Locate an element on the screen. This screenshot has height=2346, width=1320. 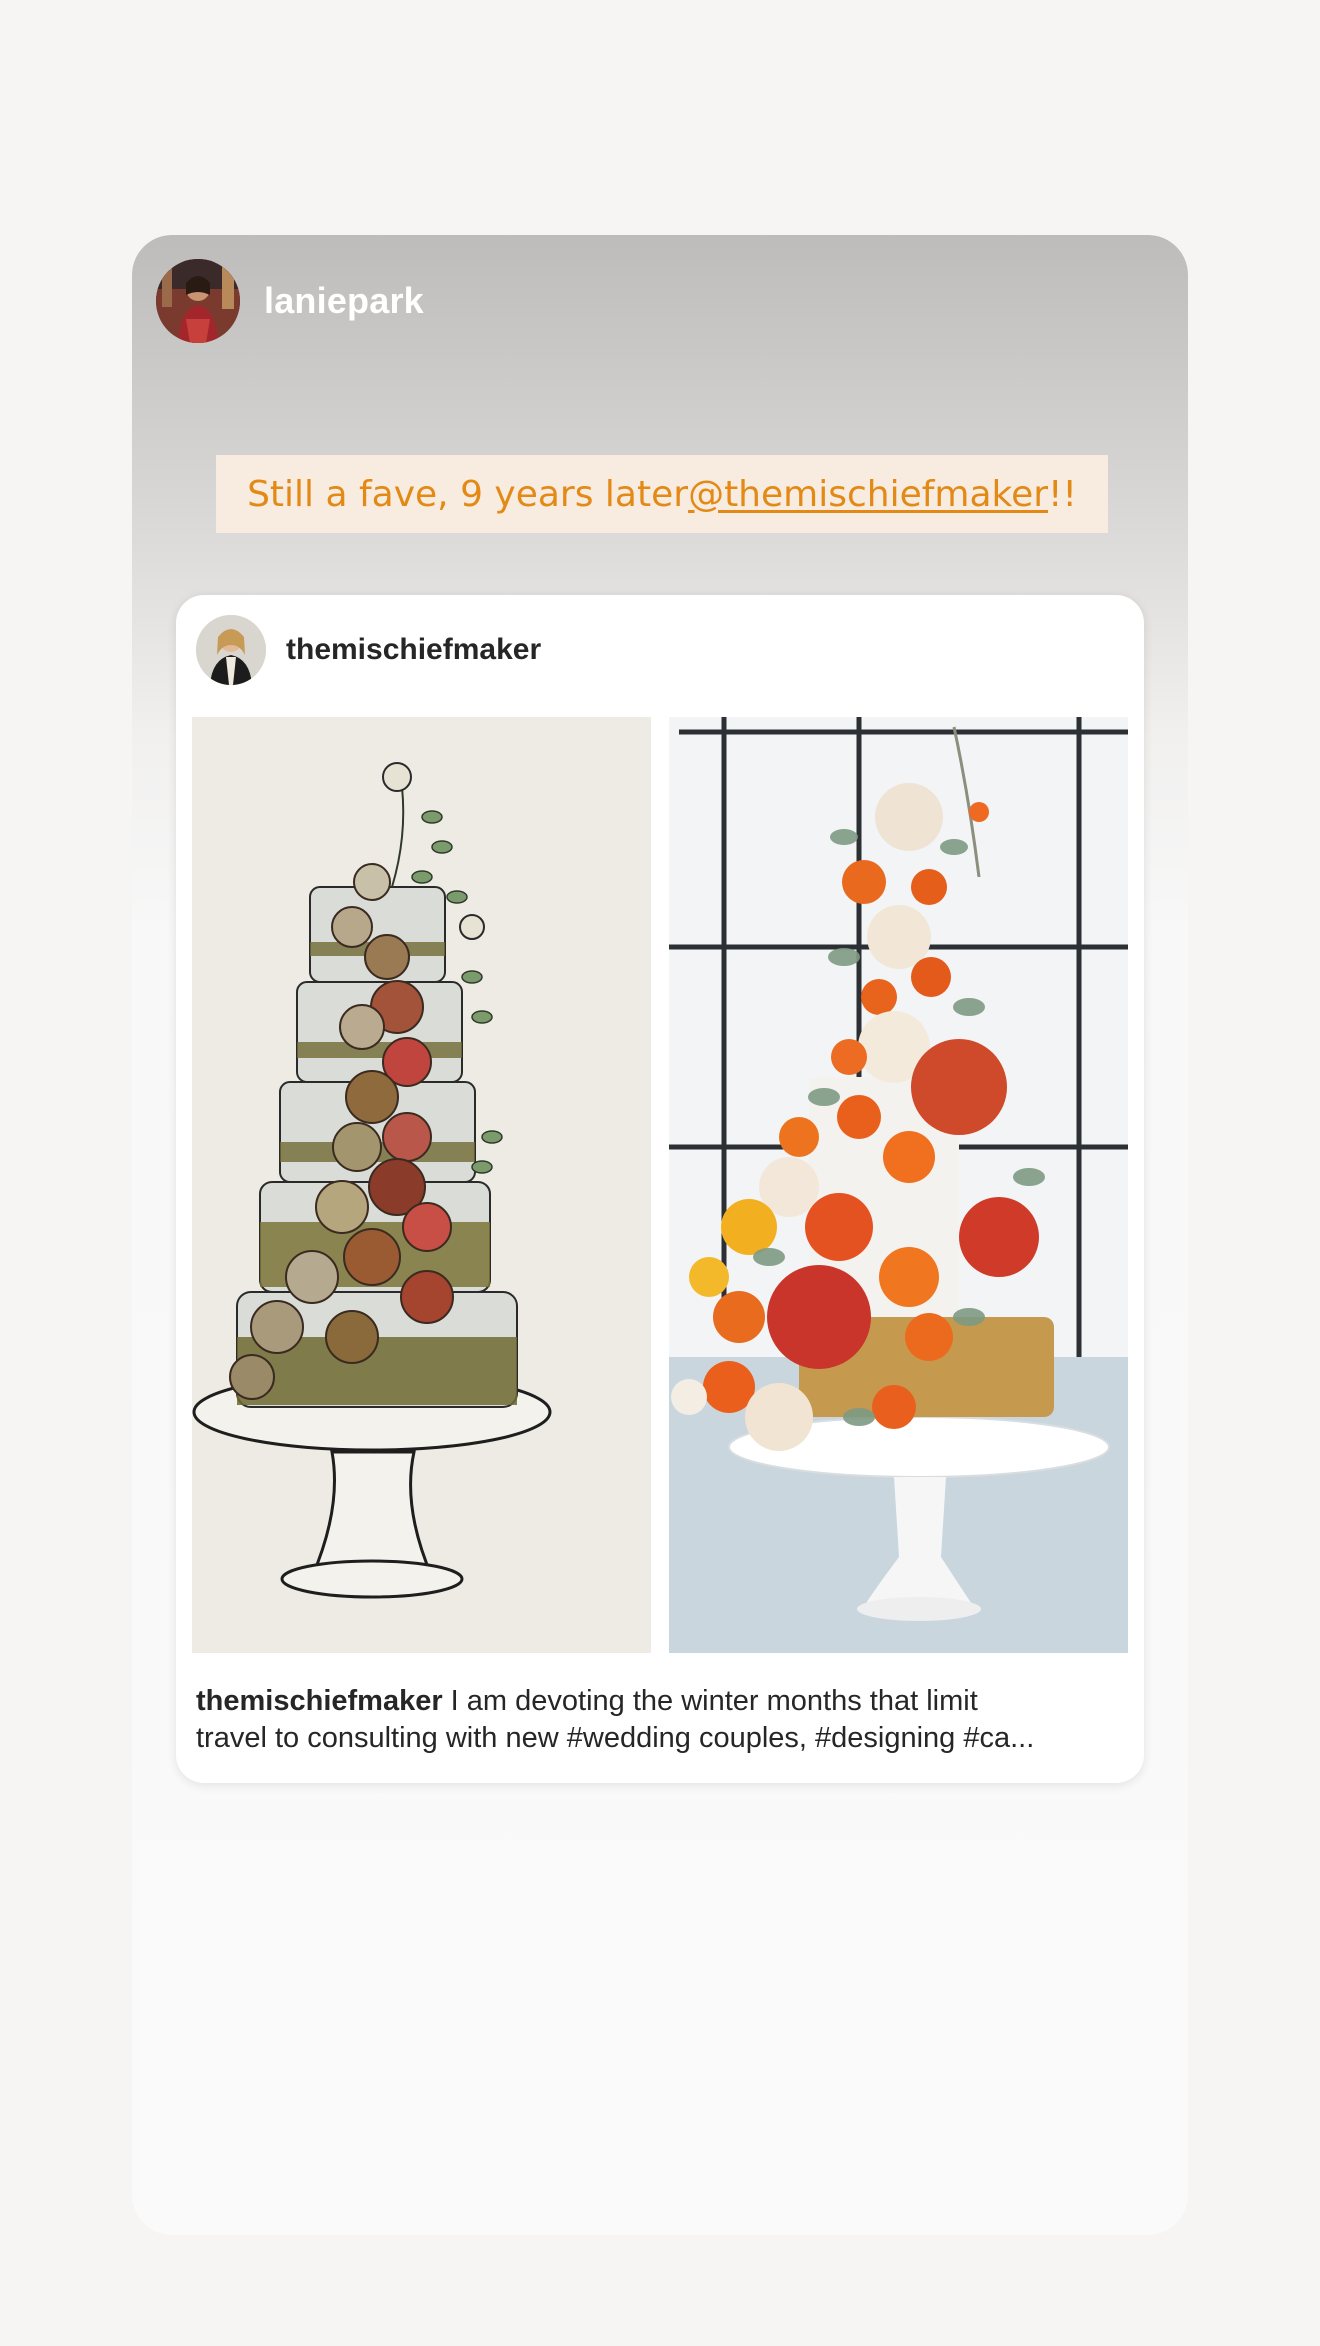
story-username: laniepark is located at coordinates (344, 301).